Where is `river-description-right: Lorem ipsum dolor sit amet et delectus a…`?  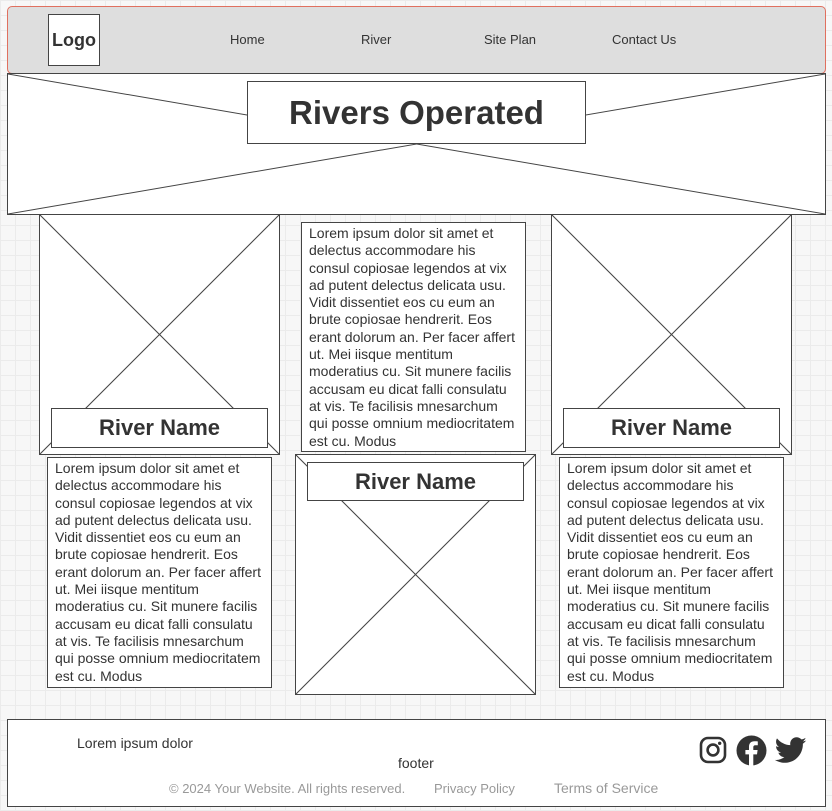
river-description-right: Lorem ipsum dolor sit amet et delectus a… is located at coordinates (671, 572).